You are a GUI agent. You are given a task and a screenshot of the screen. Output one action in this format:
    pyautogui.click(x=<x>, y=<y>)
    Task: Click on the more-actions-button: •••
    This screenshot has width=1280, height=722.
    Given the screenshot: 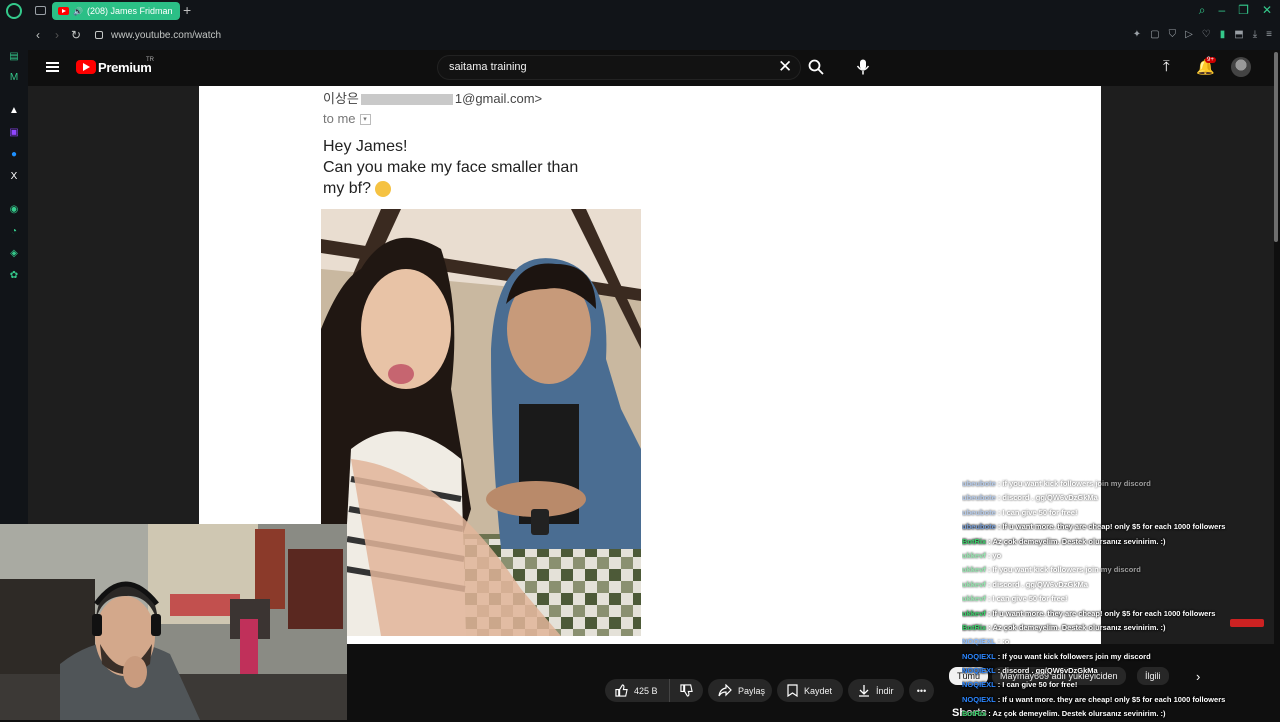 What is the action you would take?
    pyautogui.click(x=921, y=690)
    